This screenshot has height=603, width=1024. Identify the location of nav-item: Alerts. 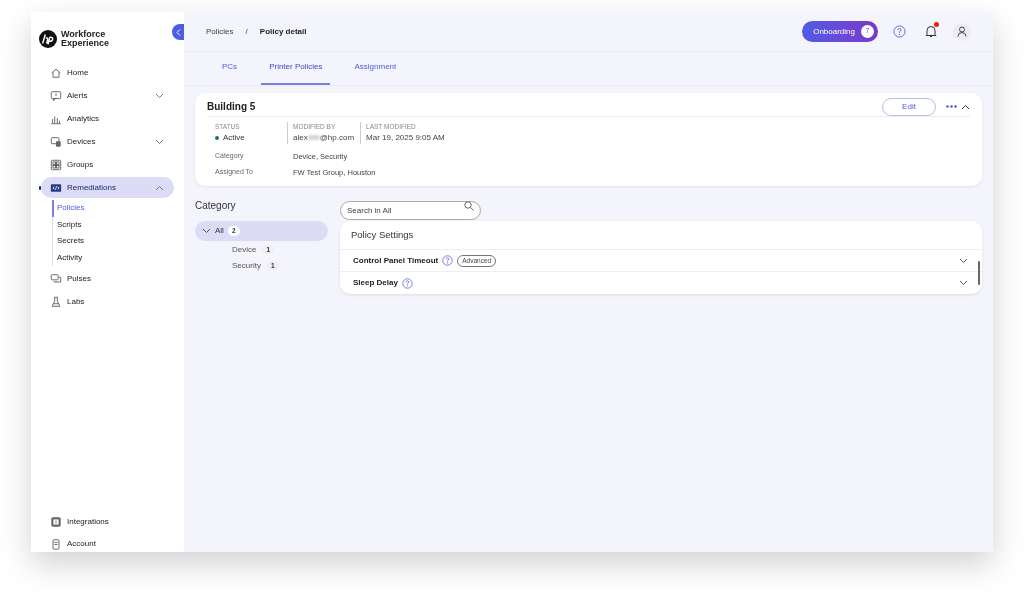
(107, 95).